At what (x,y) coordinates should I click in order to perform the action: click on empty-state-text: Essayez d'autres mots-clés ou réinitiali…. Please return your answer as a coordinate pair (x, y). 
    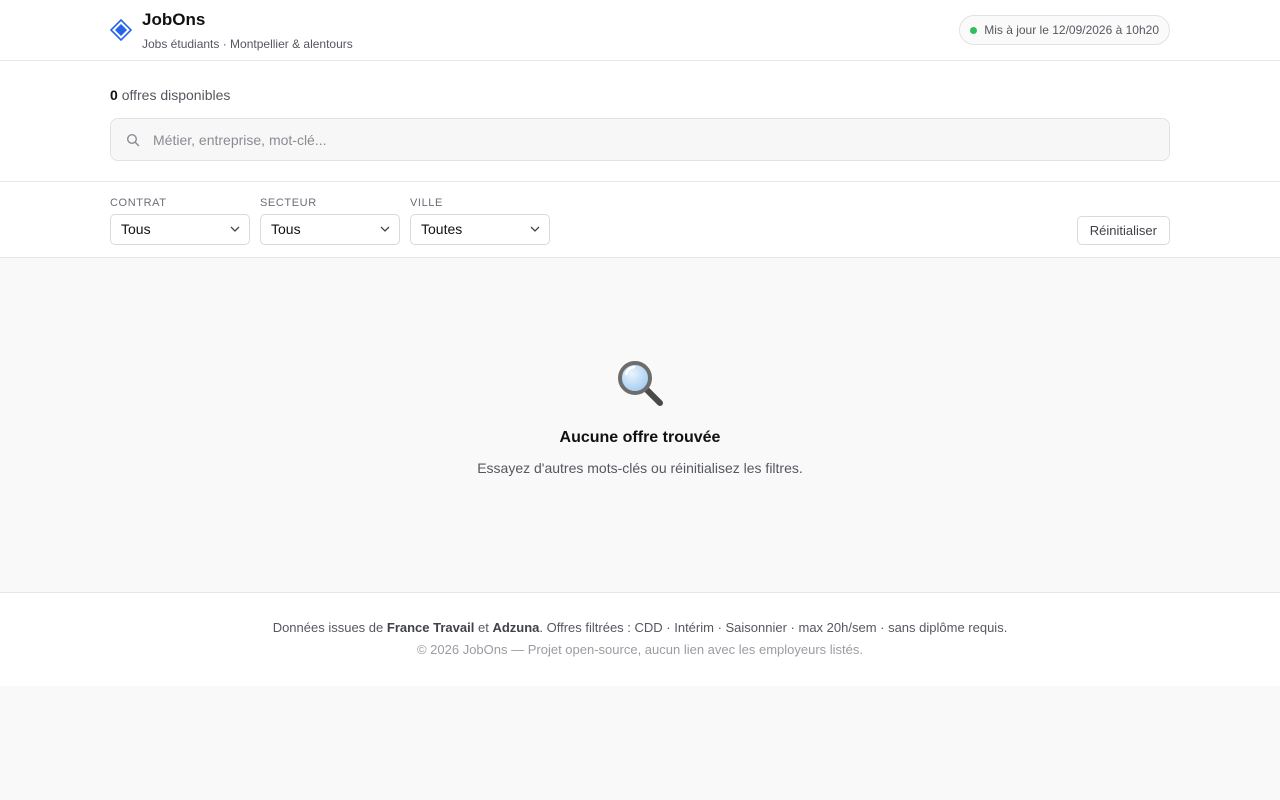
    Looking at the image, I should click on (640, 468).